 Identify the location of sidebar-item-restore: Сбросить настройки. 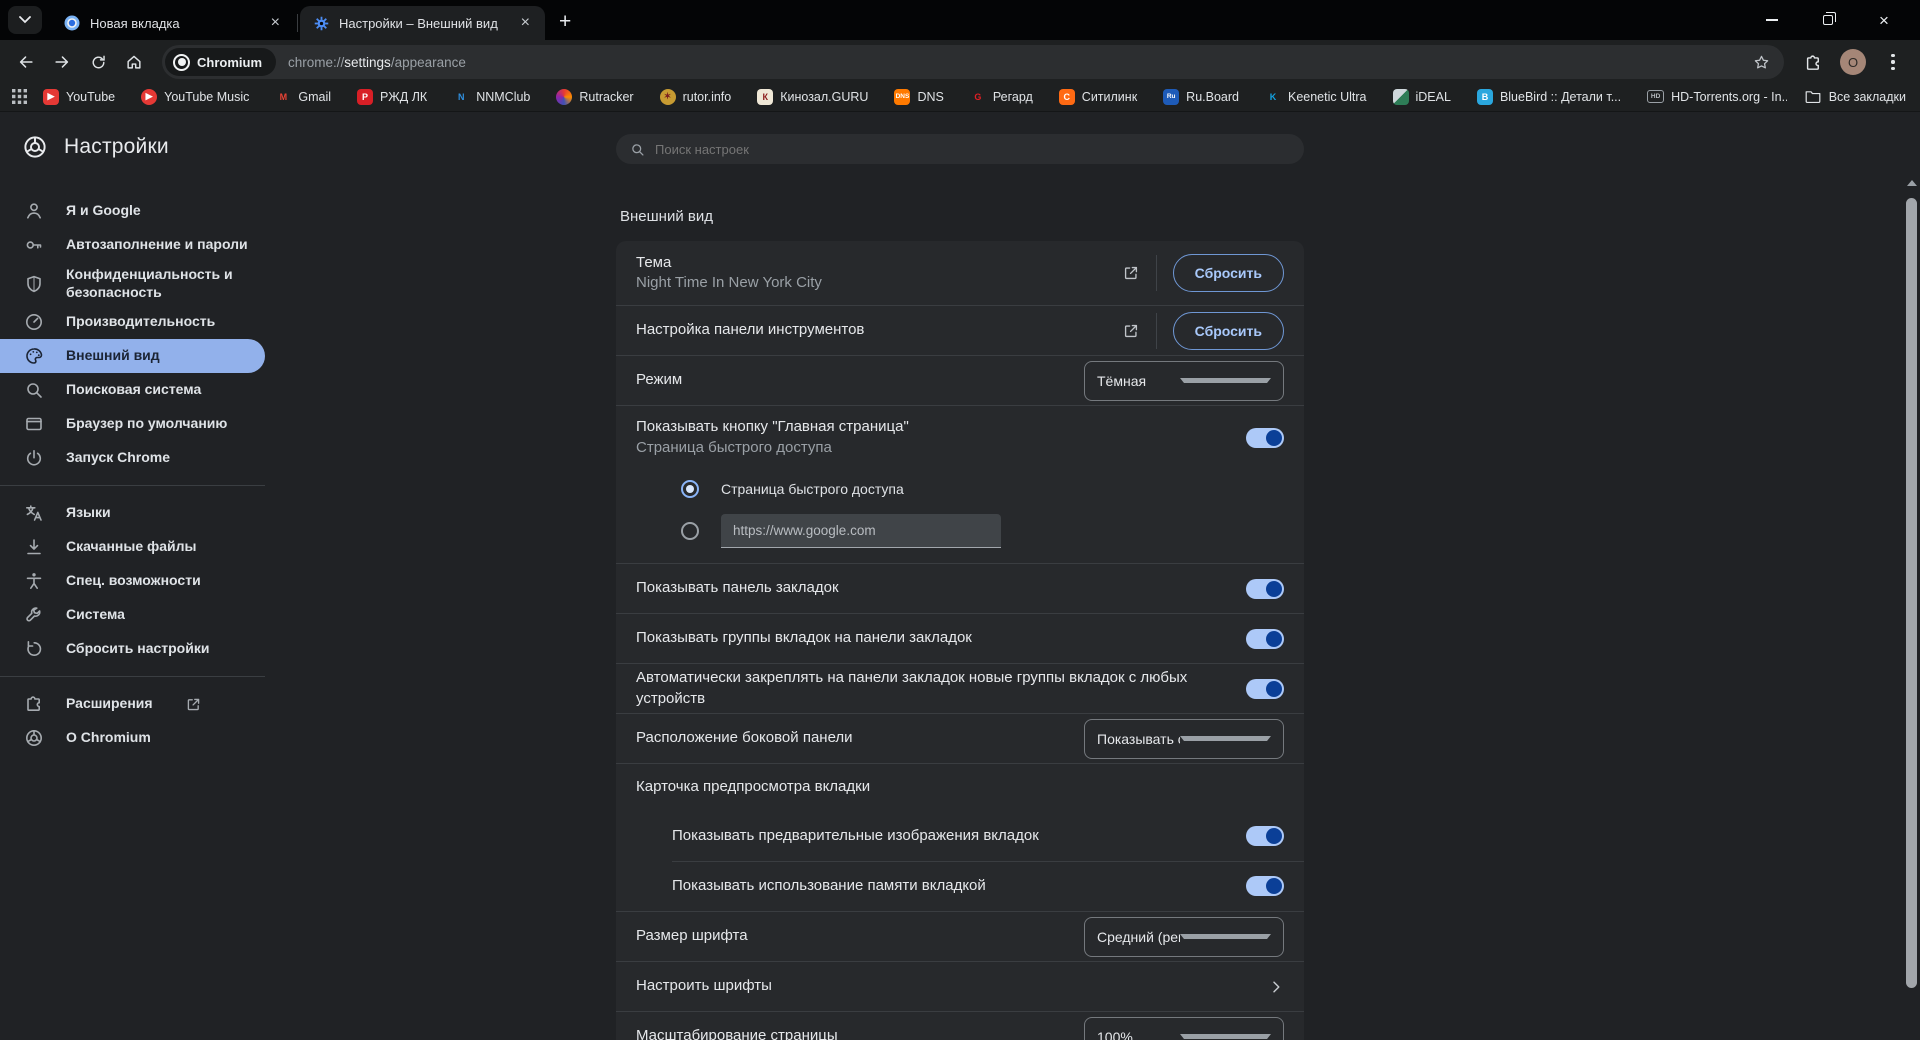
(132, 649).